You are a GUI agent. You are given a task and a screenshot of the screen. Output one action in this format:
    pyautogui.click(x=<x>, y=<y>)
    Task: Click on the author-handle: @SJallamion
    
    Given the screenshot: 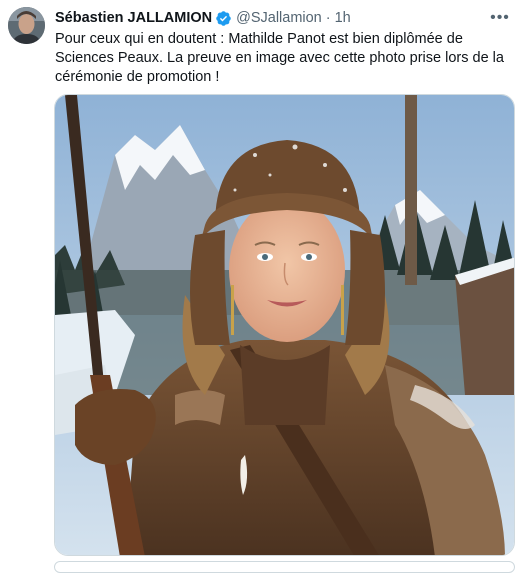 What is the action you would take?
    pyautogui.click(x=279, y=18)
    